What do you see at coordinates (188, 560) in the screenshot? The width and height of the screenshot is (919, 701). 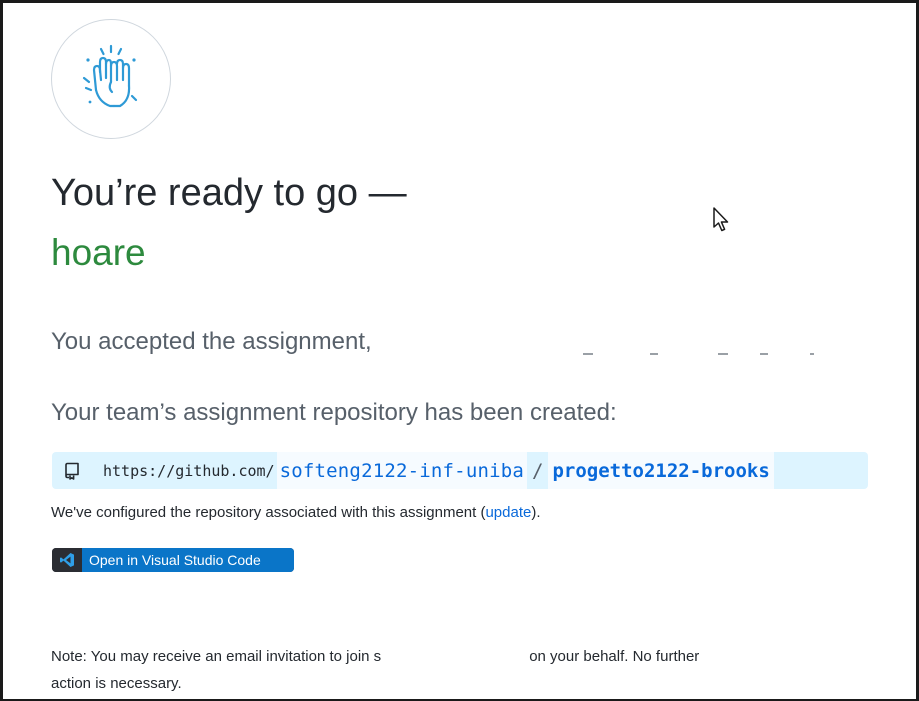 I see `vscode-button-label: Open in Visual Studio Code` at bounding box center [188, 560].